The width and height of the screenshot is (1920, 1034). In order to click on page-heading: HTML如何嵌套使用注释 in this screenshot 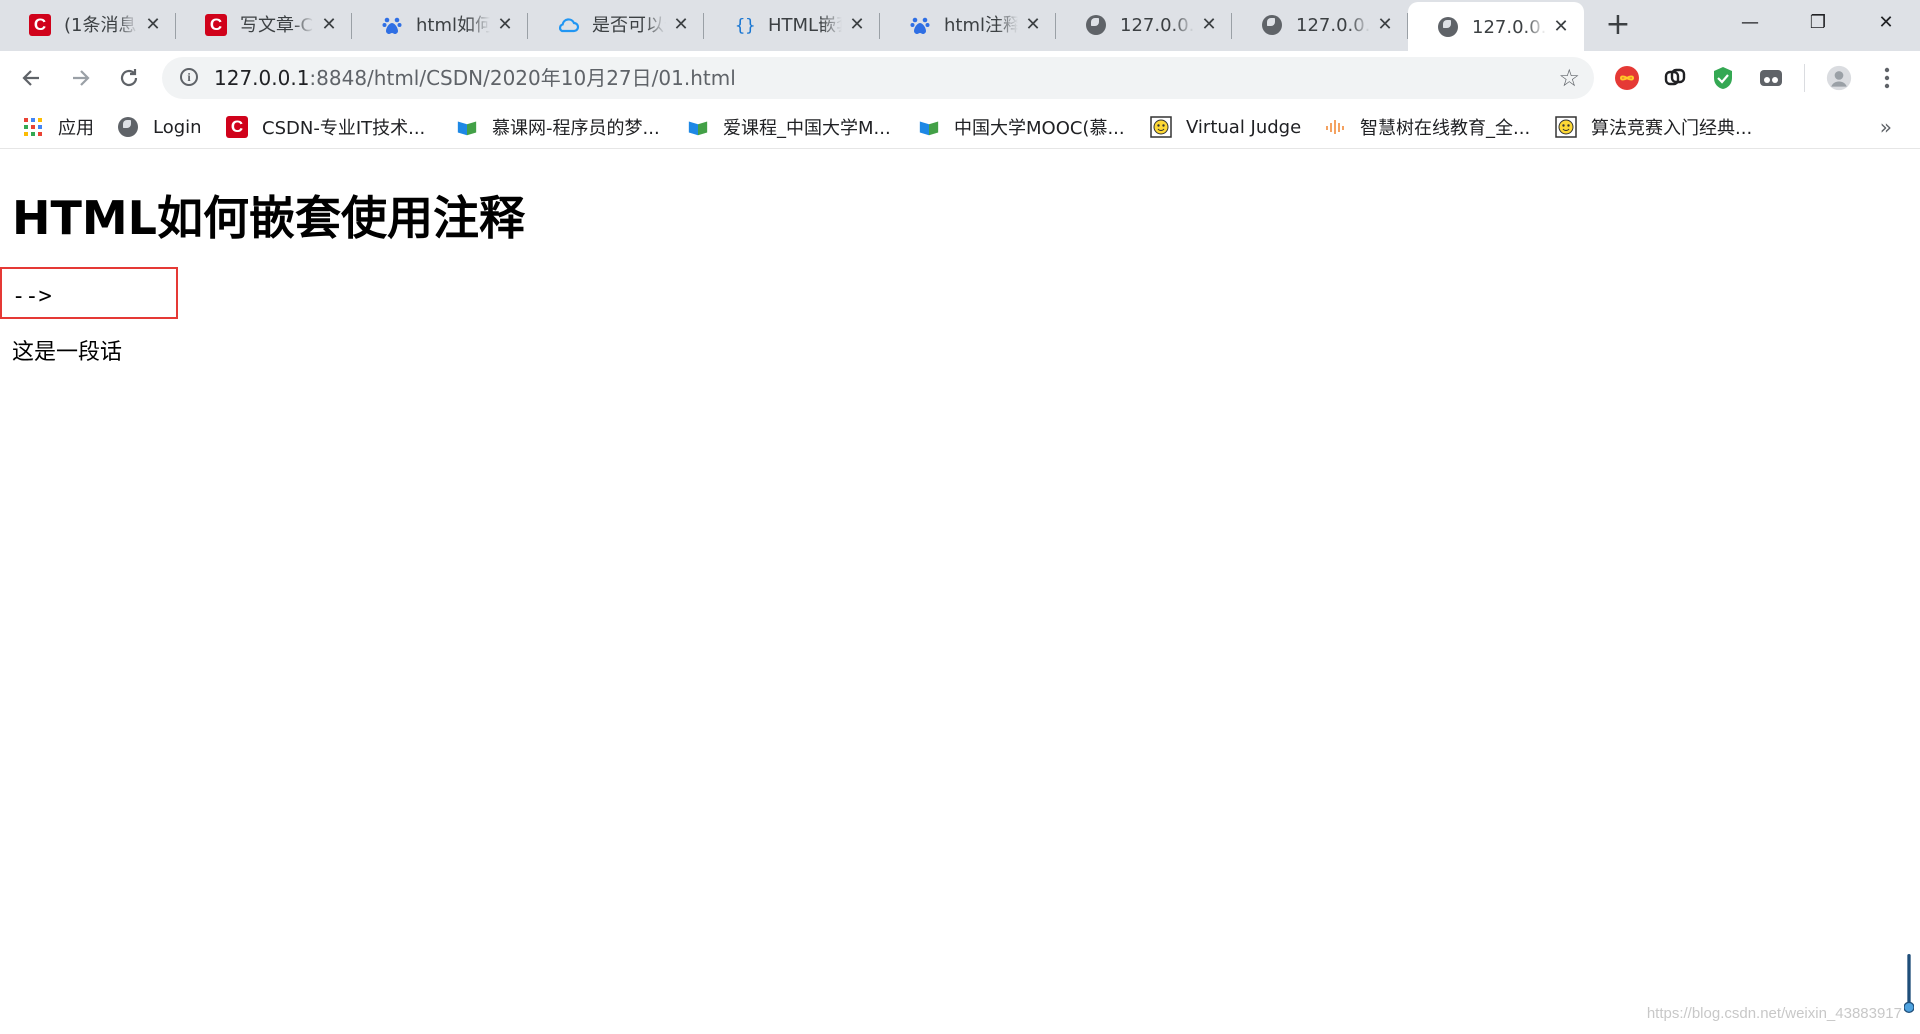, I will do `click(268, 218)`.